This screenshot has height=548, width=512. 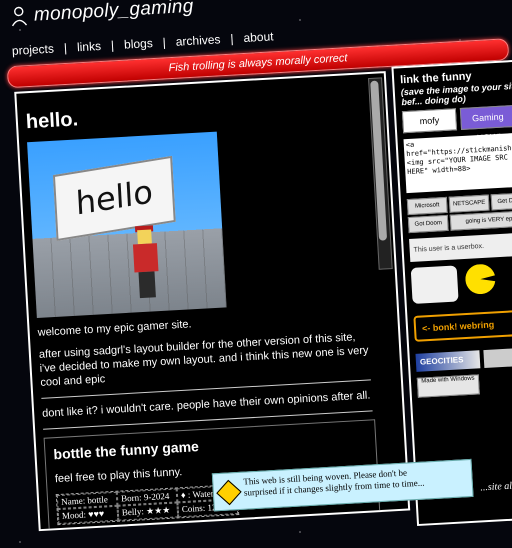 What do you see at coordinates (434, 284) in the screenshot?
I see `trollface-image` at bounding box center [434, 284].